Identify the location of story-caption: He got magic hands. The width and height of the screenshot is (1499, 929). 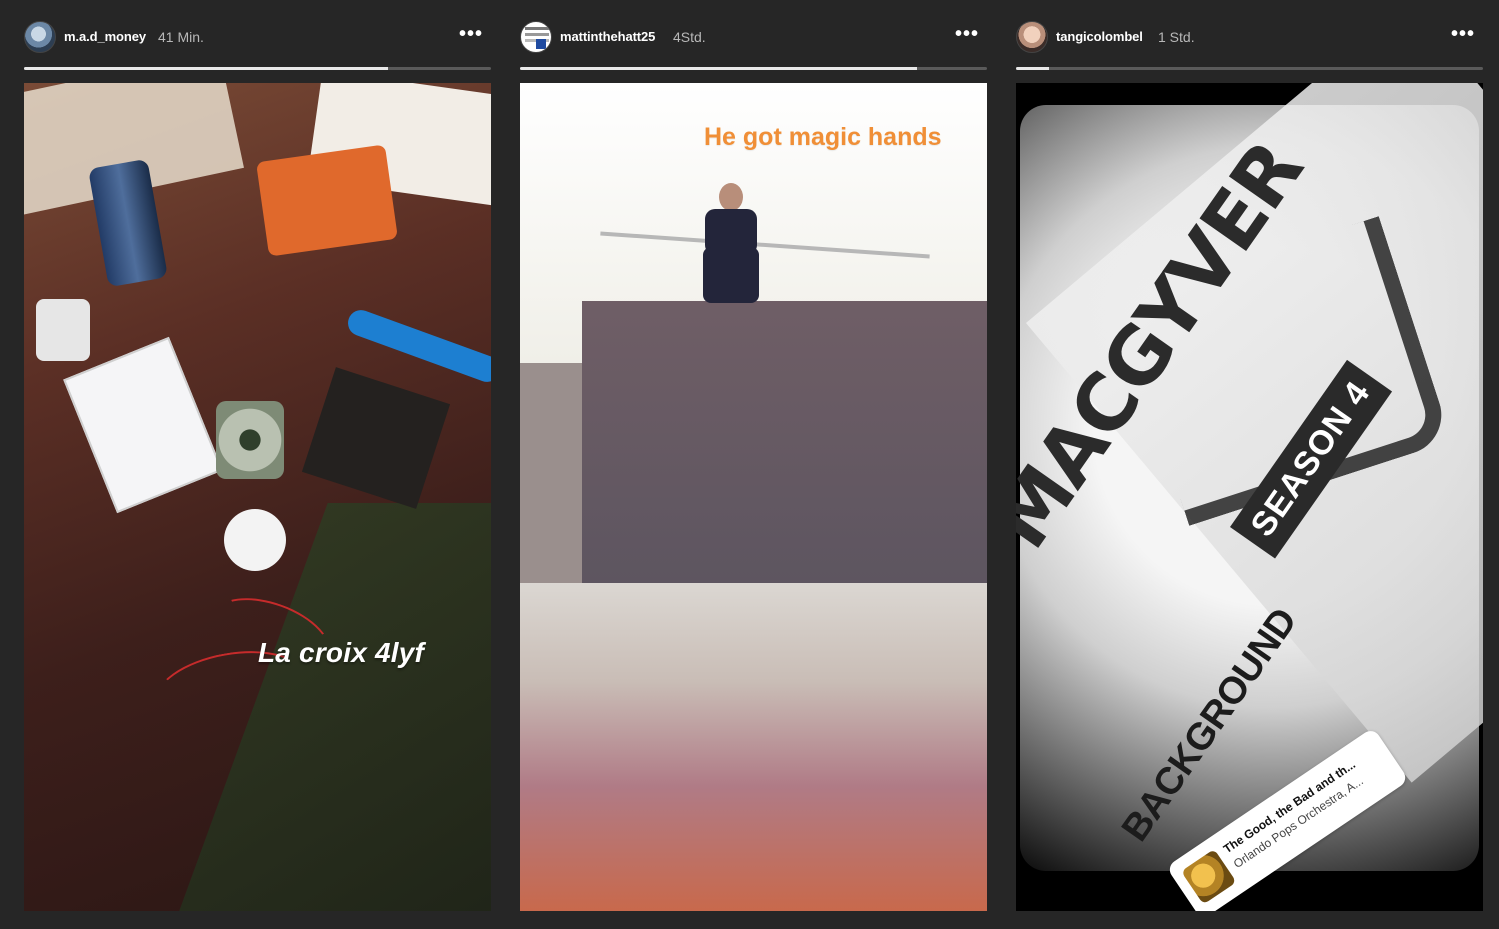
(823, 137).